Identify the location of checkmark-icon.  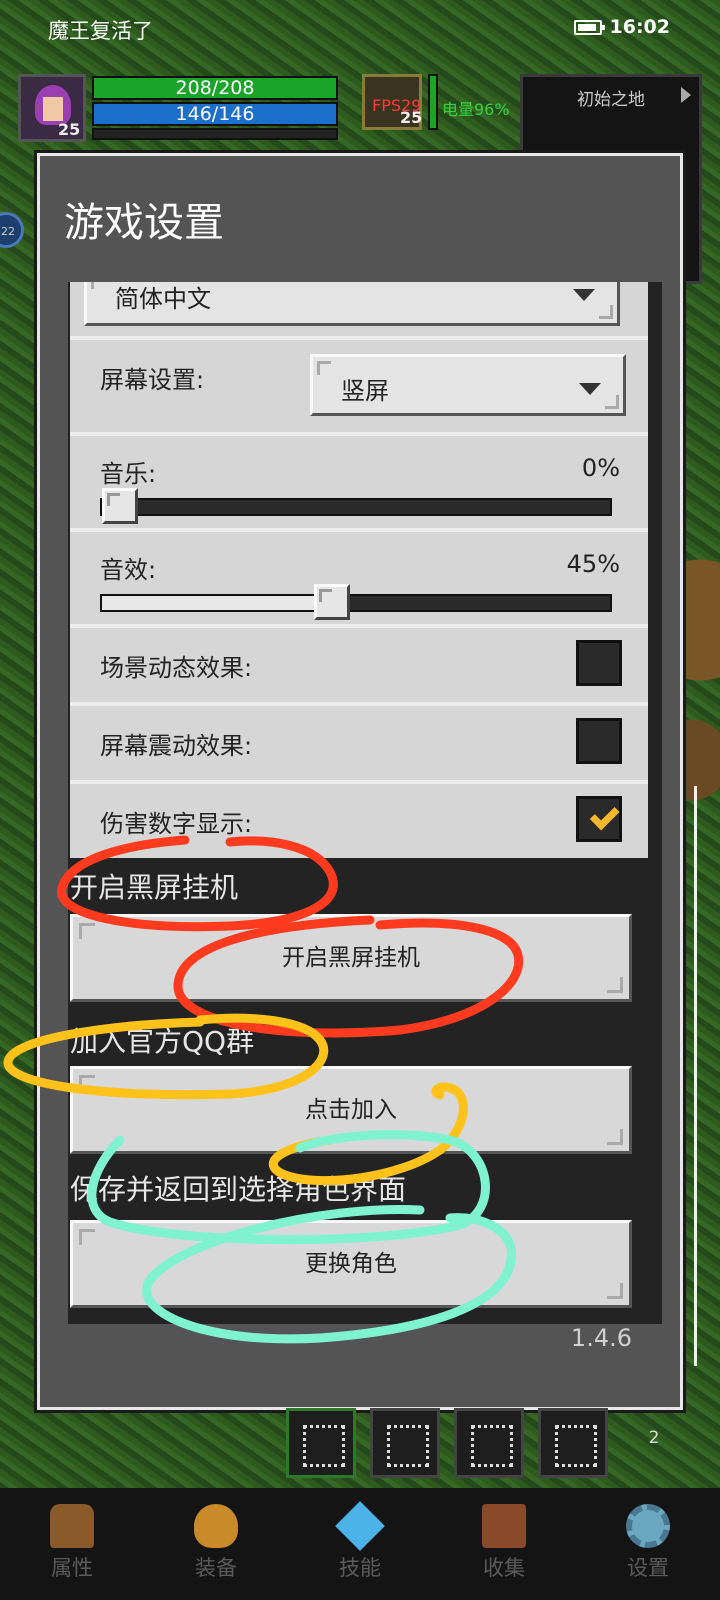
(604, 815).